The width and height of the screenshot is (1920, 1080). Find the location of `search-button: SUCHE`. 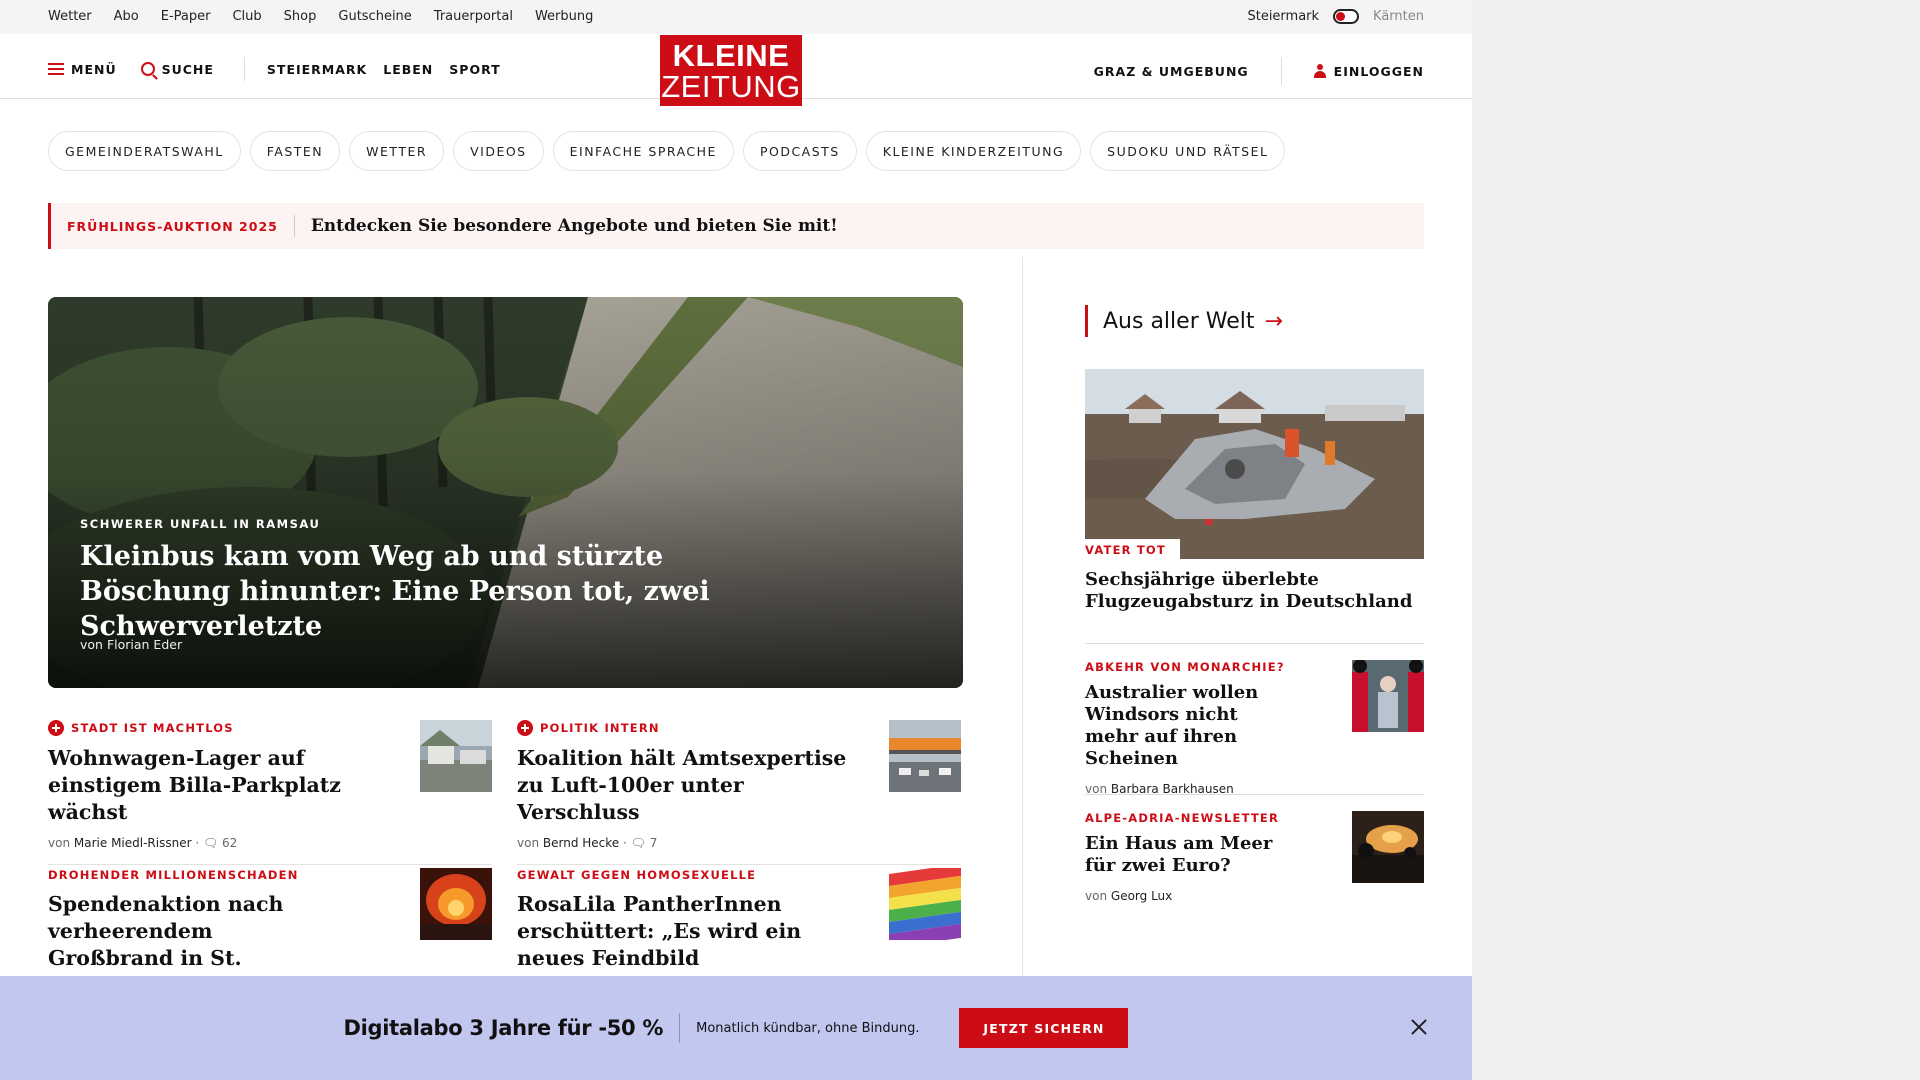

search-button: SUCHE is located at coordinates (177, 69).